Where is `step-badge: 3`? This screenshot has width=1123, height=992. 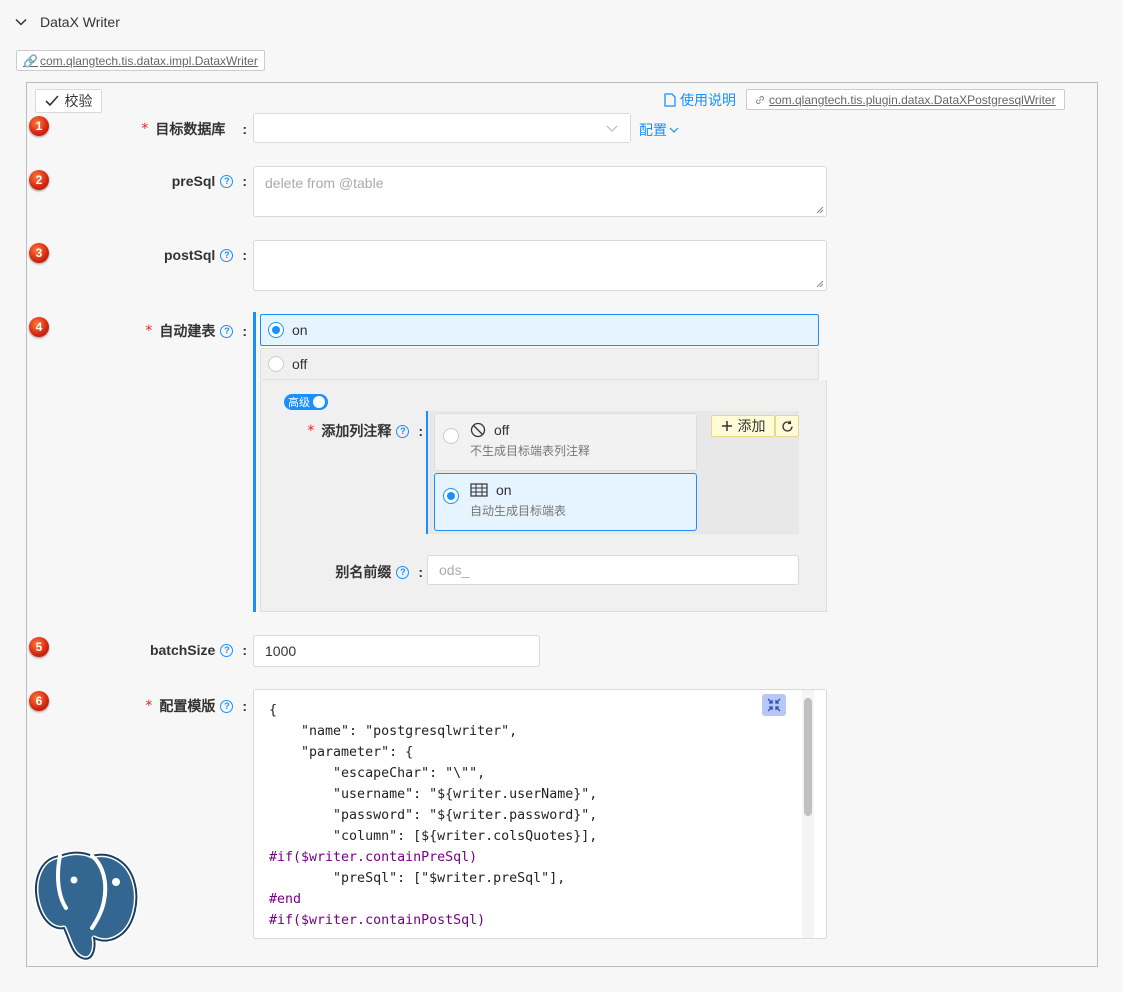
step-badge: 3 is located at coordinates (39, 253).